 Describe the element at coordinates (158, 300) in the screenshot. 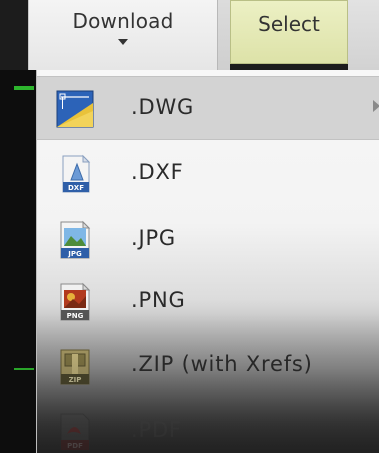

I see `menu-item-label: .PNG` at that location.